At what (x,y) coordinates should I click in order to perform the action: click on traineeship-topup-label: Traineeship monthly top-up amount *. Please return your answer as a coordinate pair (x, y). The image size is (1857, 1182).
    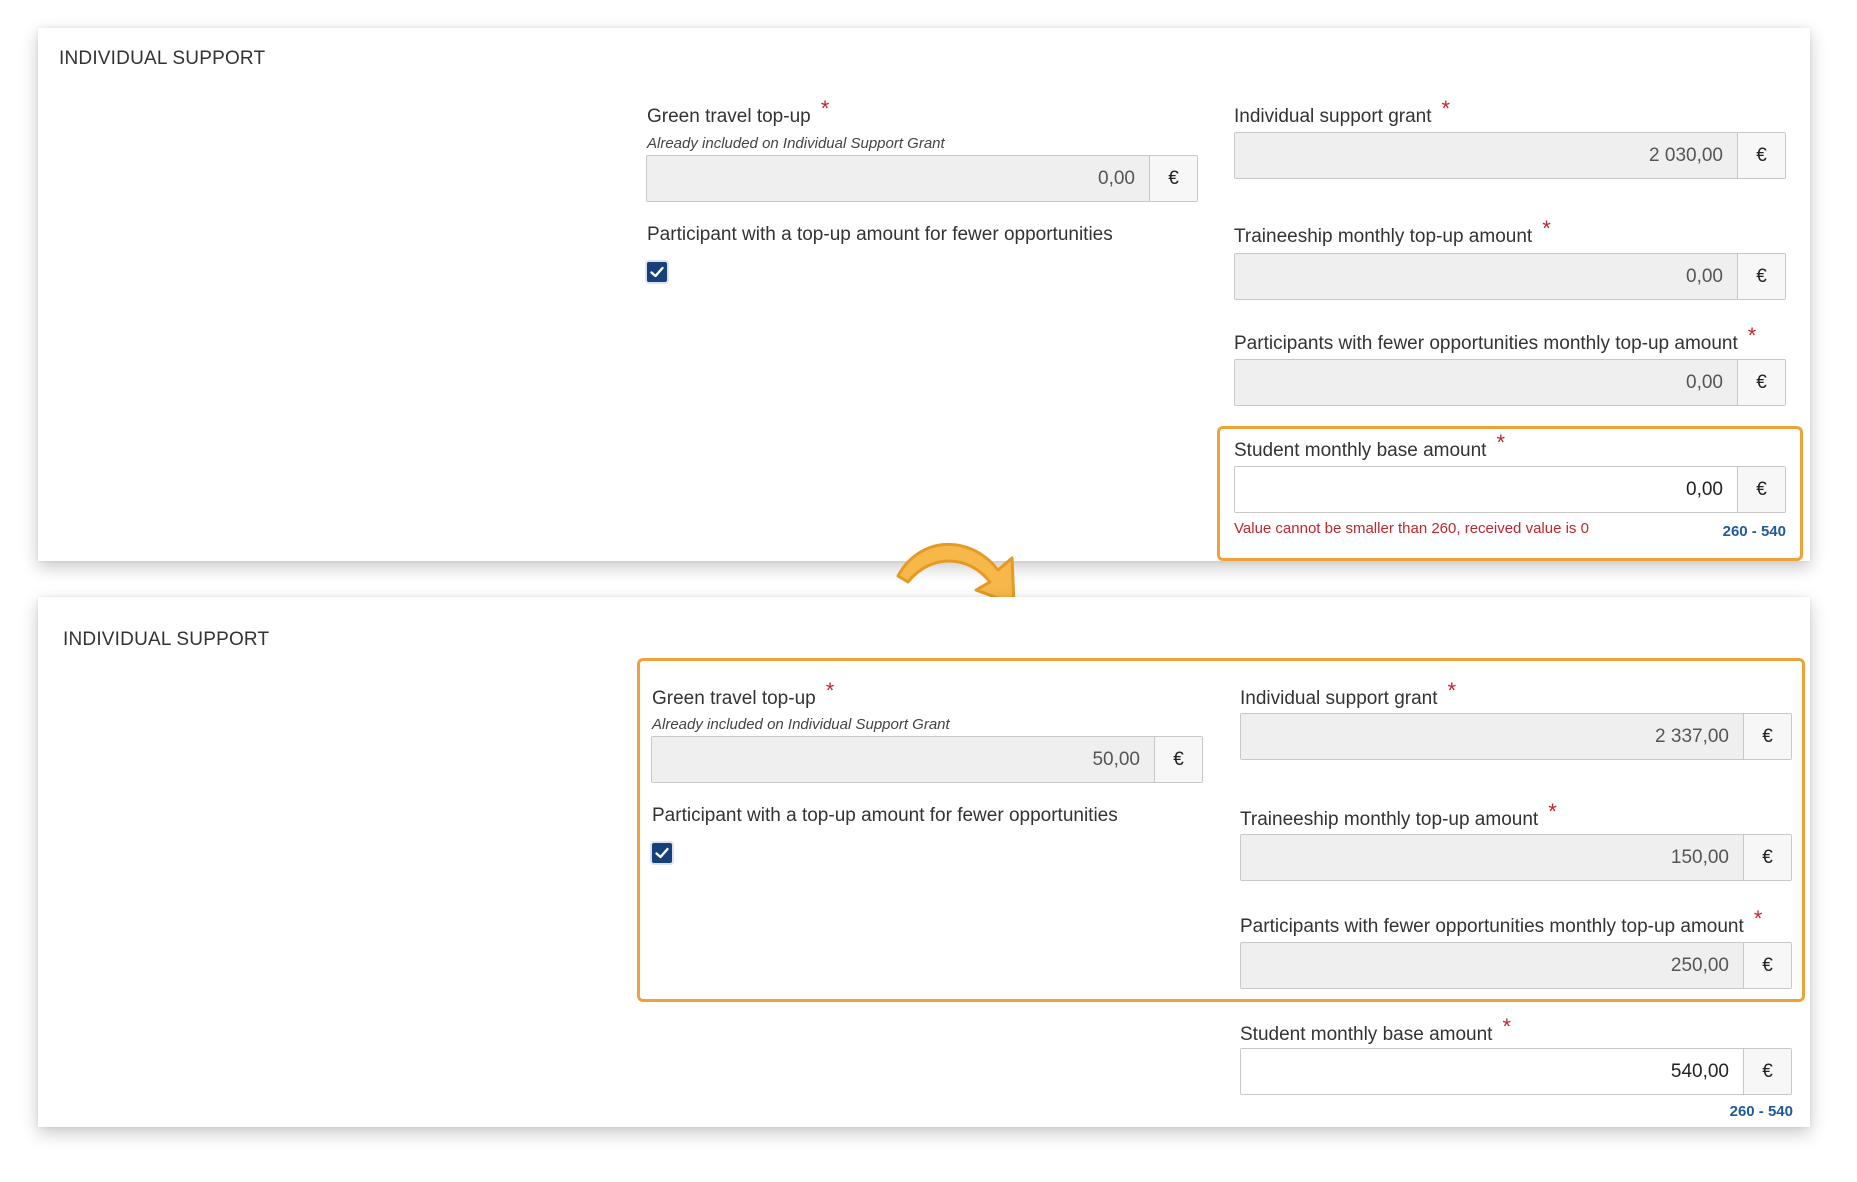
    Looking at the image, I should click on (1392, 231).